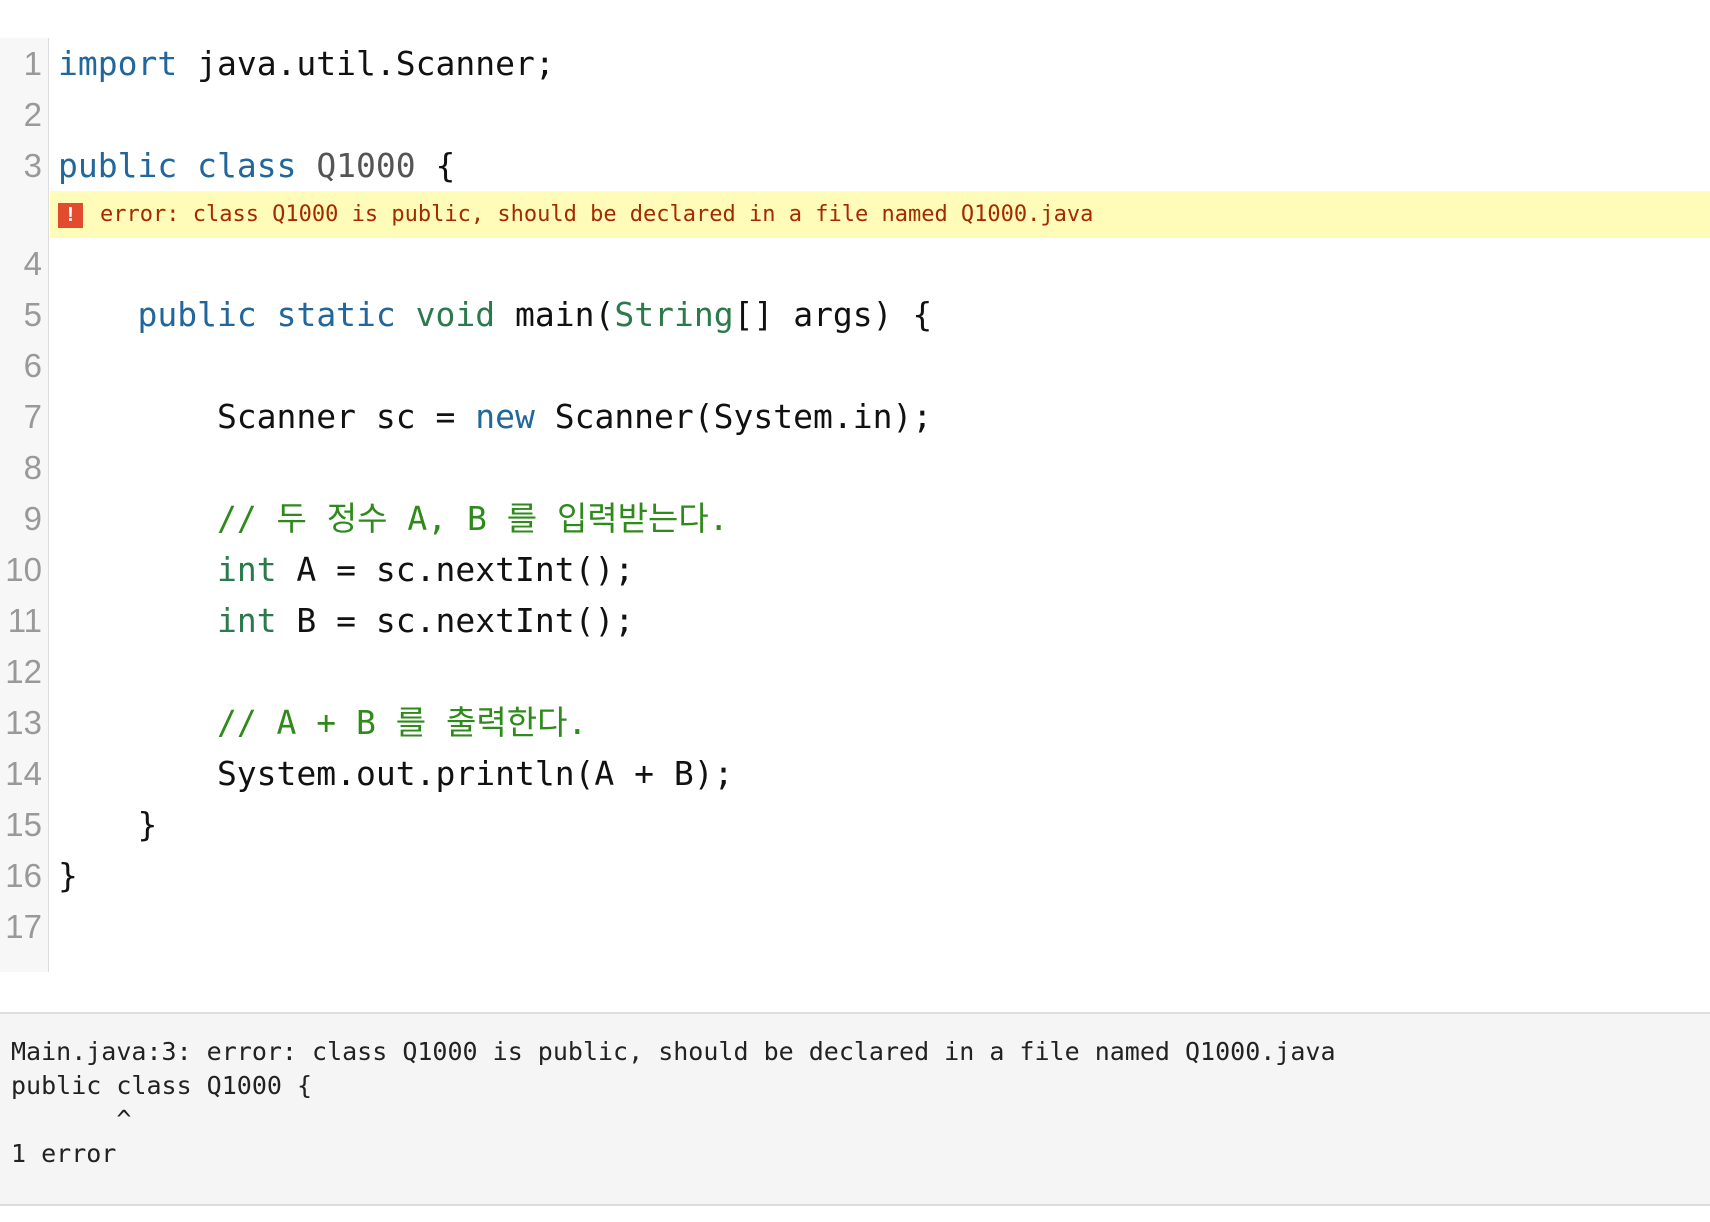  I want to click on line-number: 8, so click(32, 467).